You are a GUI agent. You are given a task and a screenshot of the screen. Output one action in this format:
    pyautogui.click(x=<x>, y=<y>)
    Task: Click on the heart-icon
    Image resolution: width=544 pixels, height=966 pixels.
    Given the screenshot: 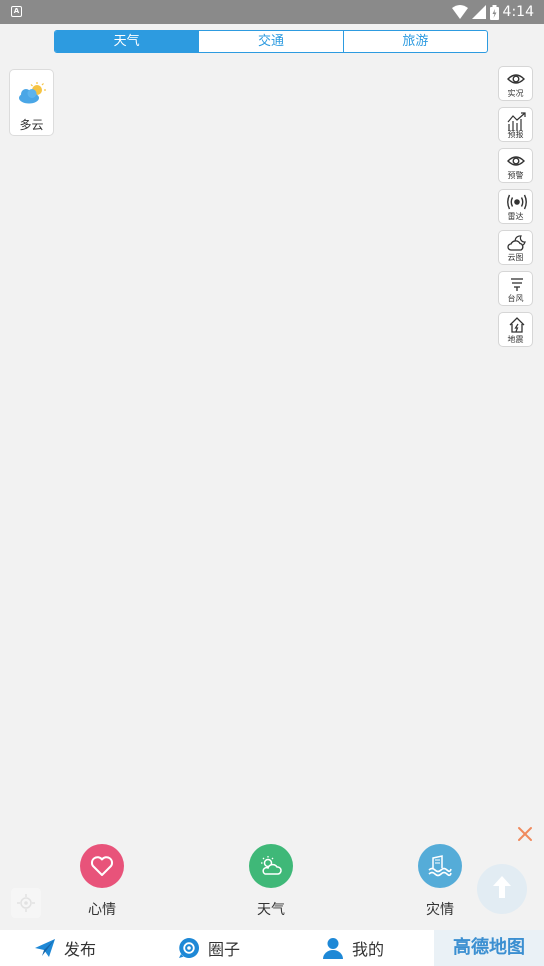 What is the action you would take?
    pyautogui.click(x=102, y=866)
    